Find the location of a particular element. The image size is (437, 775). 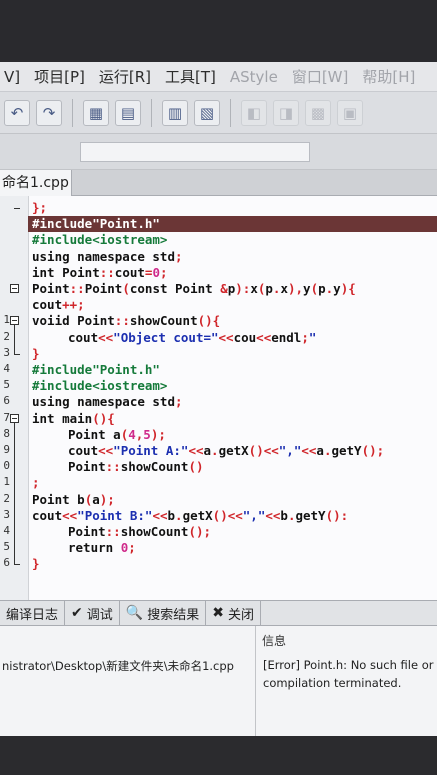

code-line: }; is located at coordinates (39, 208).